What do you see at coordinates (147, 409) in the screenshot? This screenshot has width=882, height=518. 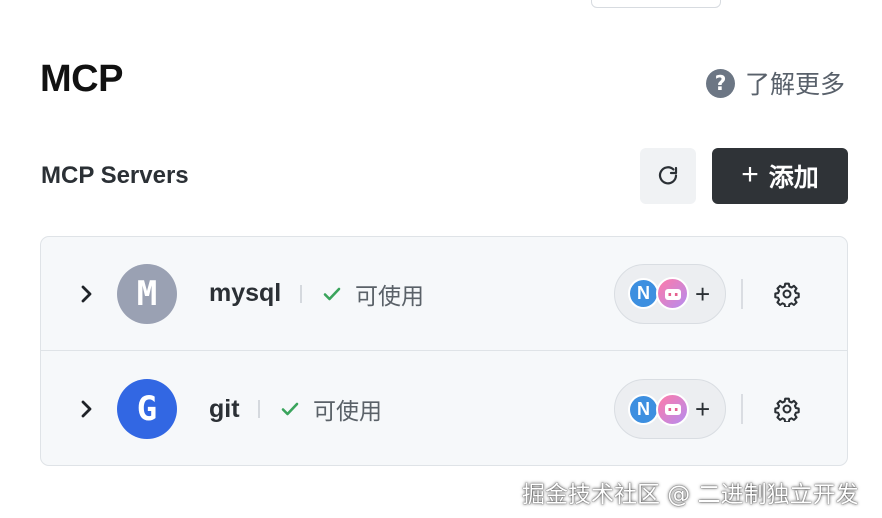 I see `server-avatar: G` at bounding box center [147, 409].